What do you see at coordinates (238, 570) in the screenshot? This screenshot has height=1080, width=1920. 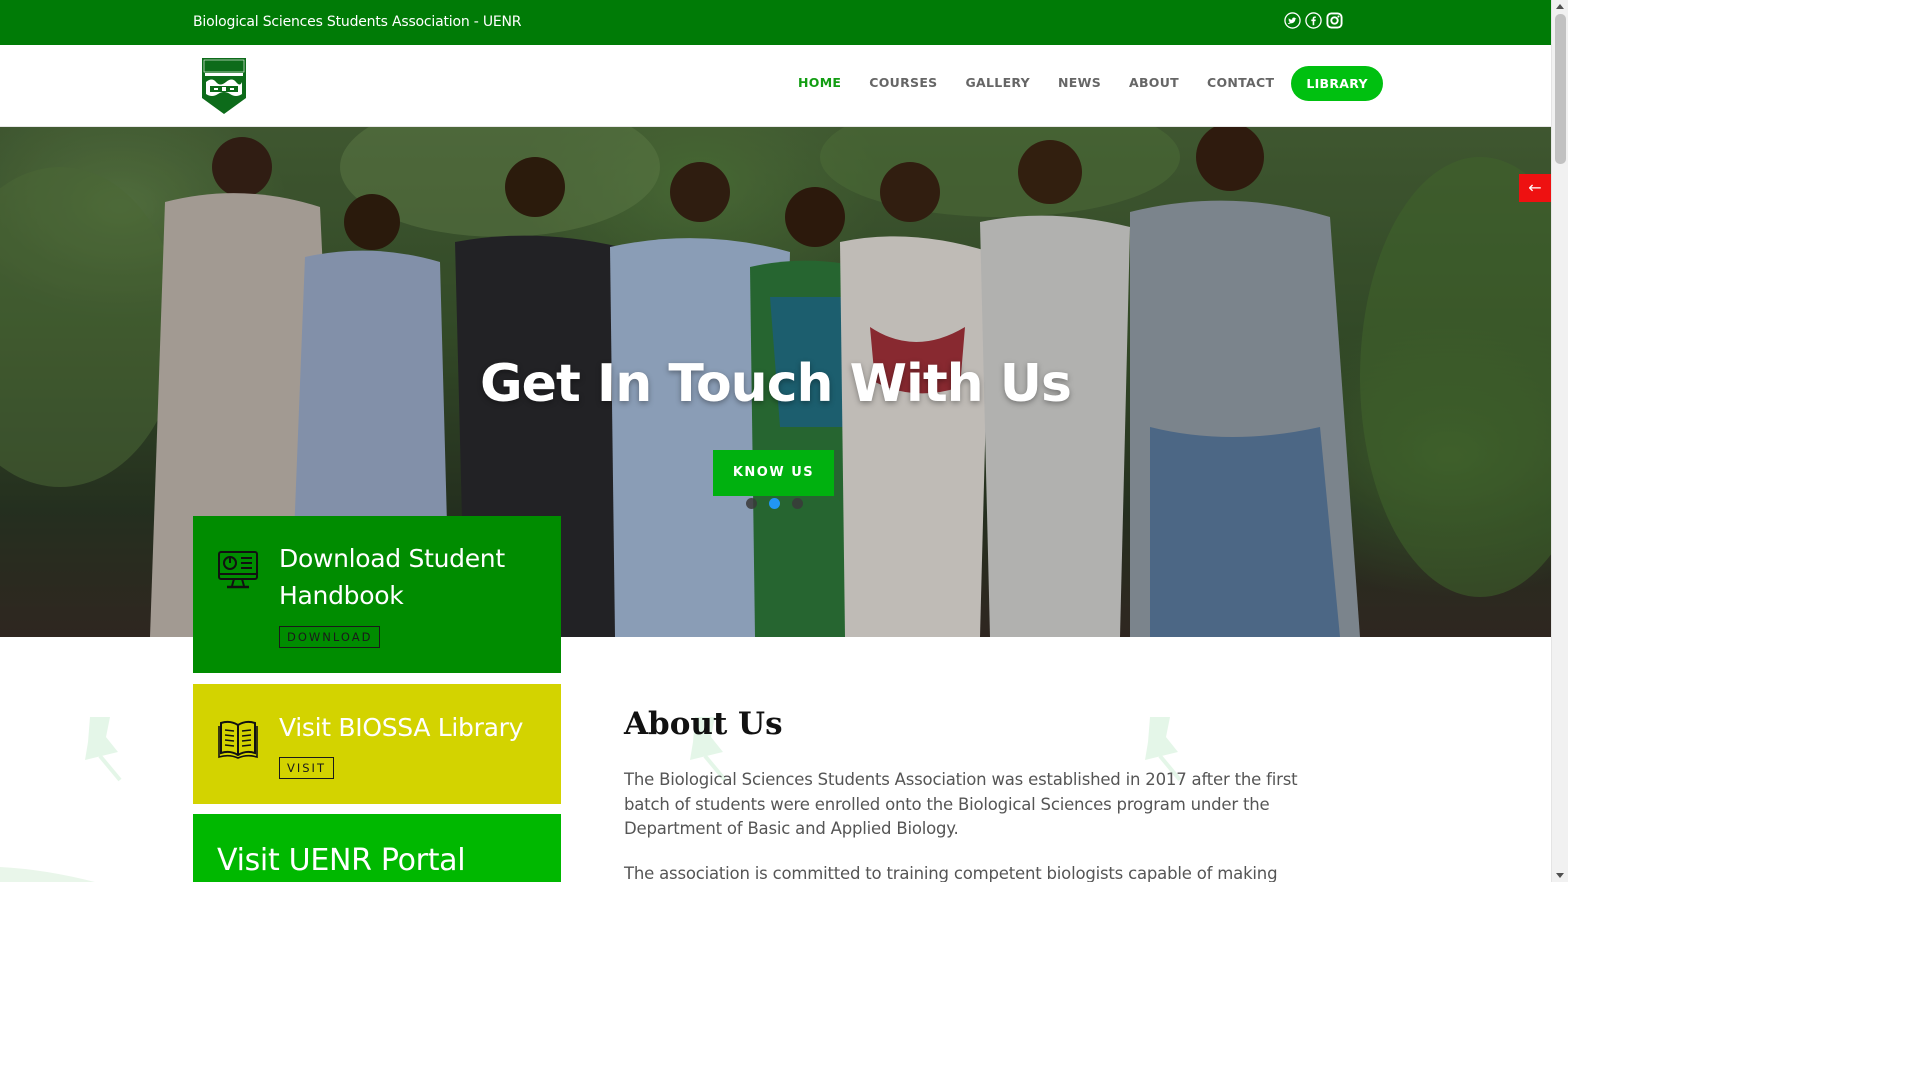 I see `monitor-chart-icon` at bounding box center [238, 570].